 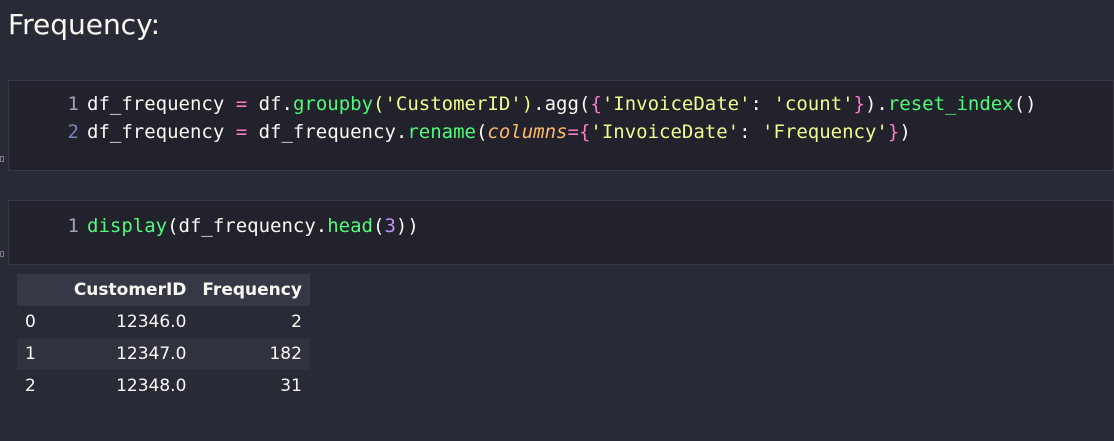 I want to click on column-header, so click(x=41, y=290).